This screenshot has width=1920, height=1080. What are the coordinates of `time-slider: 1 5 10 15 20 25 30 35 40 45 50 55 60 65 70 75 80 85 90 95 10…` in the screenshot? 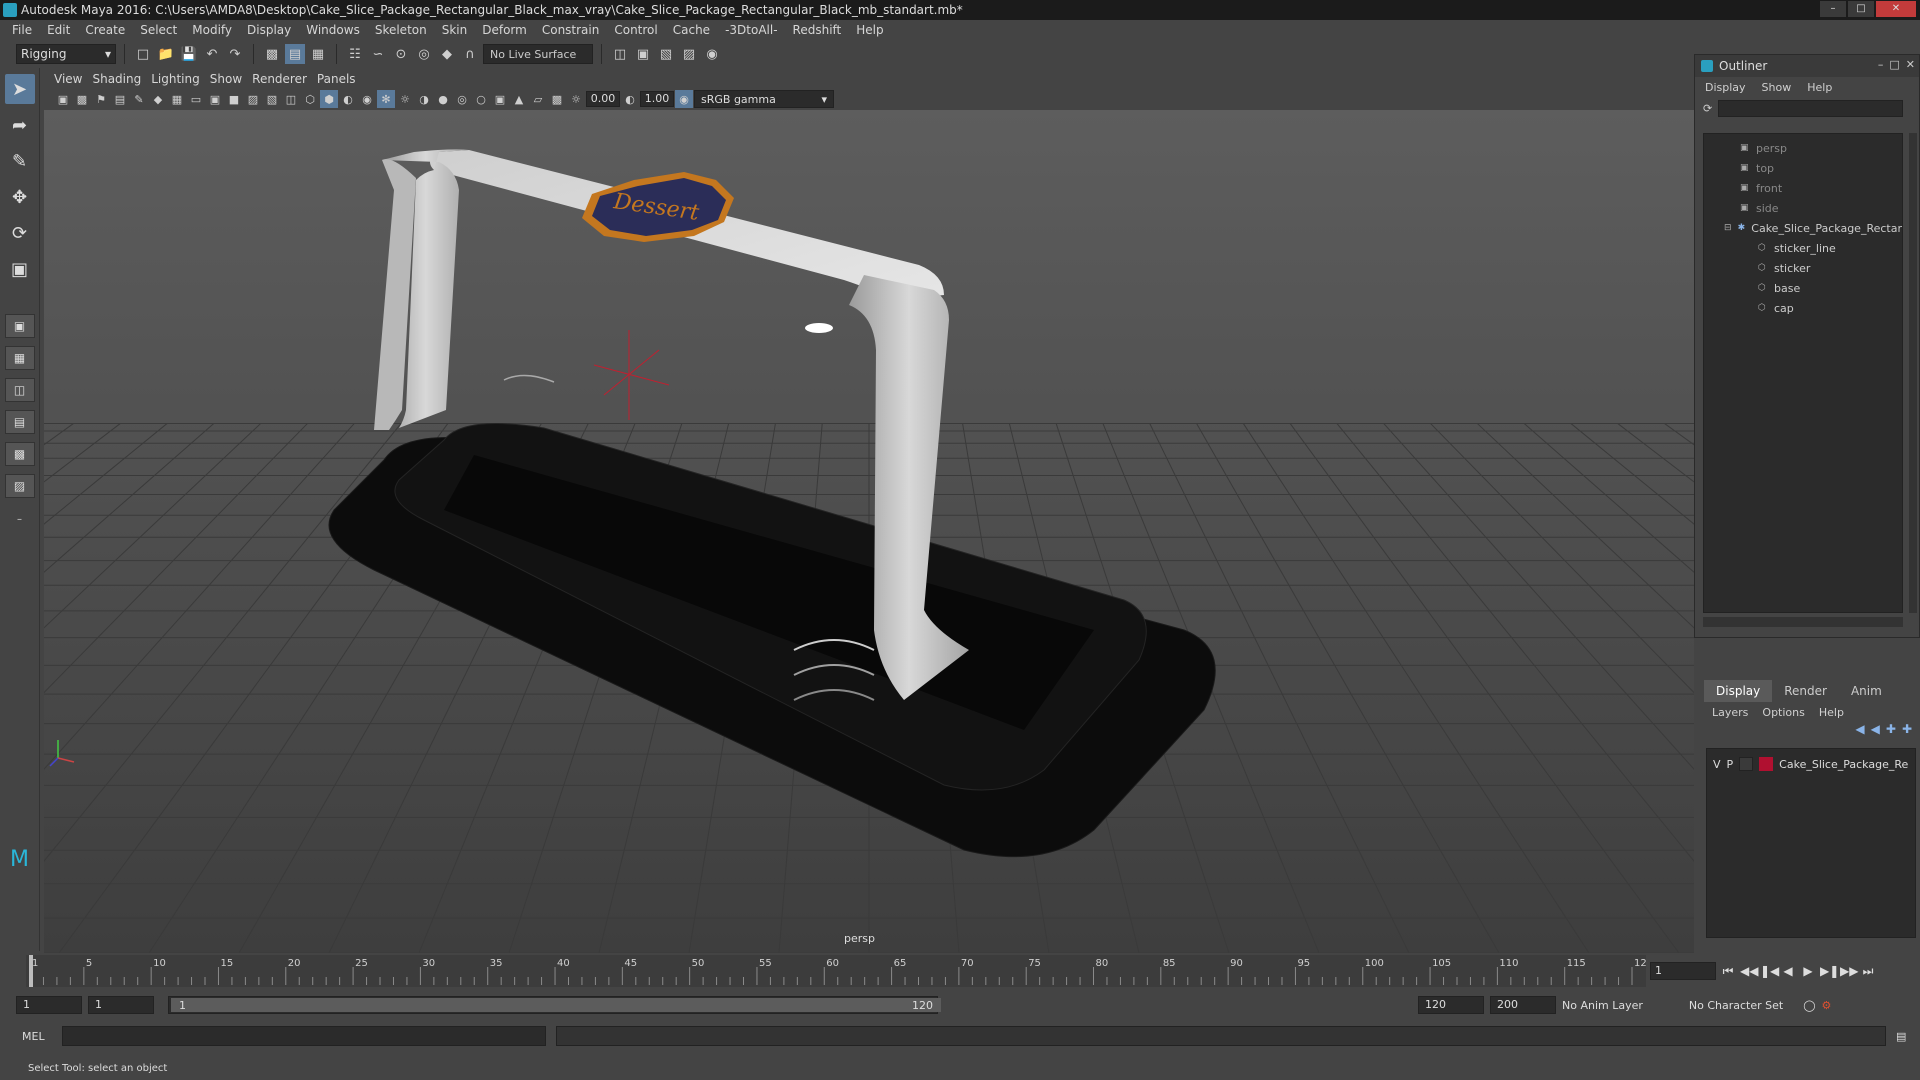 It's located at (836, 971).